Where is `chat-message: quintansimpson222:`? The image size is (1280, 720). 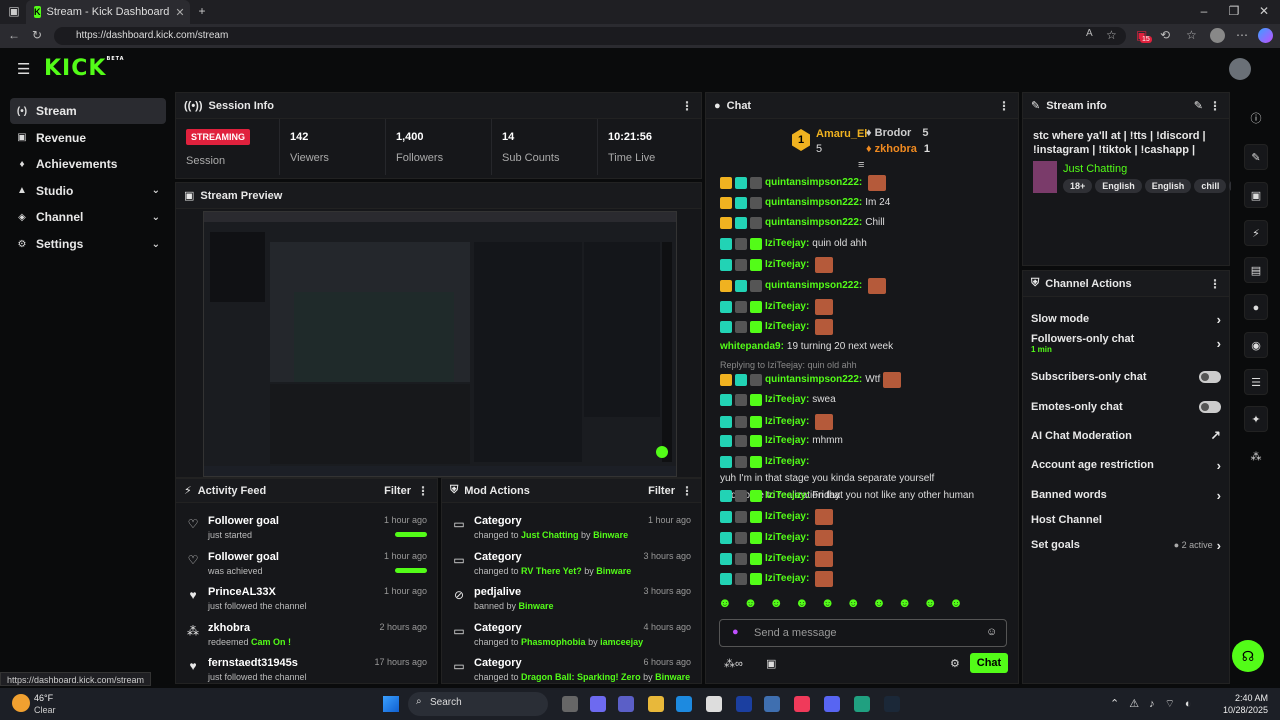
chat-message: quintansimpson222: is located at coordinates (868, 183).